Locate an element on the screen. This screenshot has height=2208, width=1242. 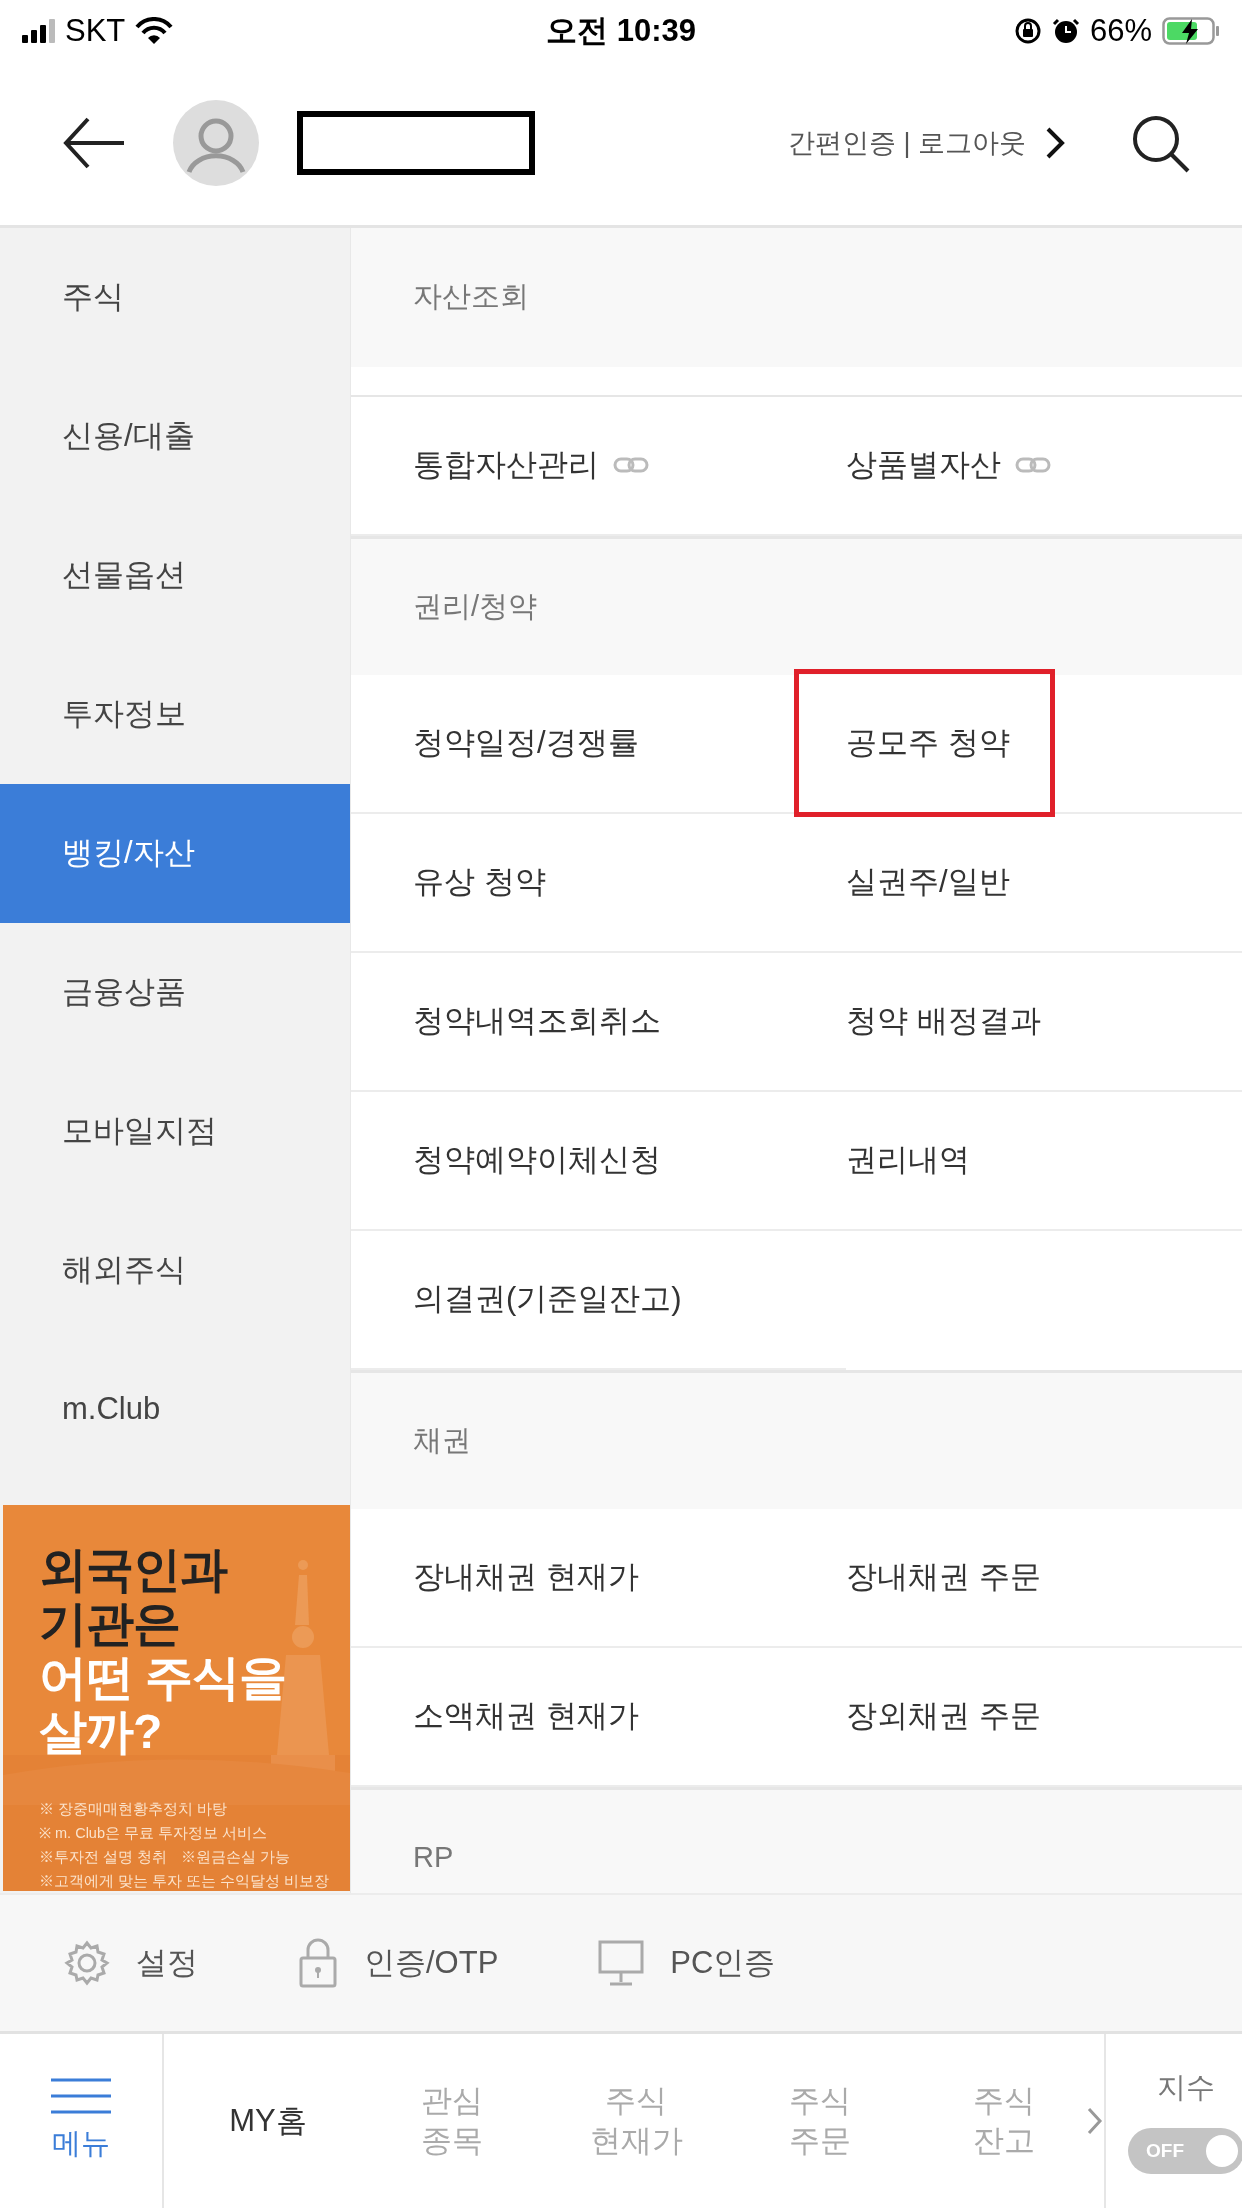
banner-headline: 기관은 is located at coordinates (110, 1623).